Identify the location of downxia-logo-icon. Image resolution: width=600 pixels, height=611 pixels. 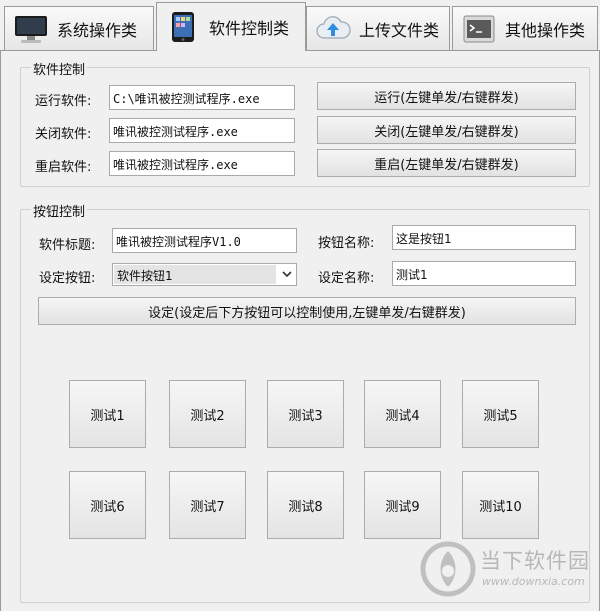
(448, 569).